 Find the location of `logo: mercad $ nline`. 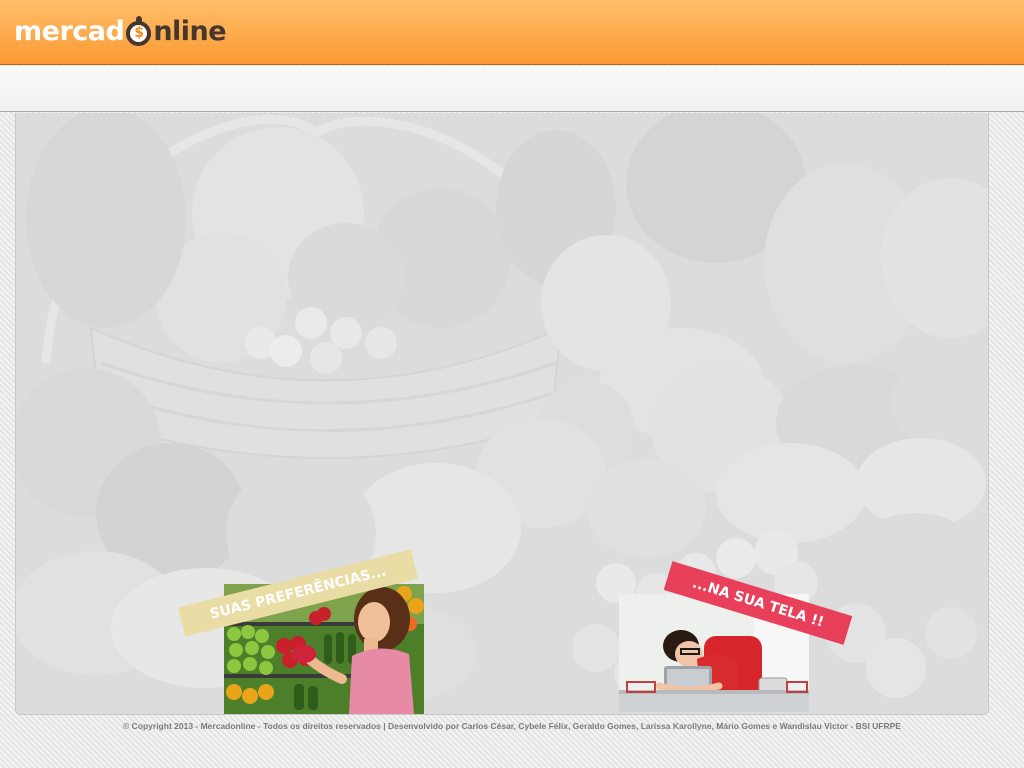

logo: mercad $ nline is located at coordinates (120, 32).